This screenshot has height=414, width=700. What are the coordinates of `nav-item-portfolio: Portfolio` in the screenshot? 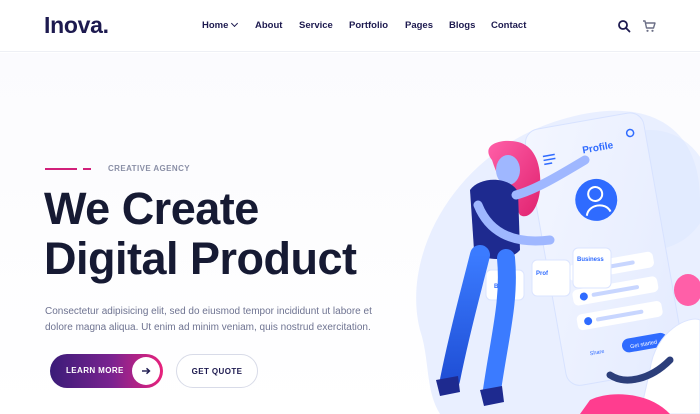 It's located at (368, 25).